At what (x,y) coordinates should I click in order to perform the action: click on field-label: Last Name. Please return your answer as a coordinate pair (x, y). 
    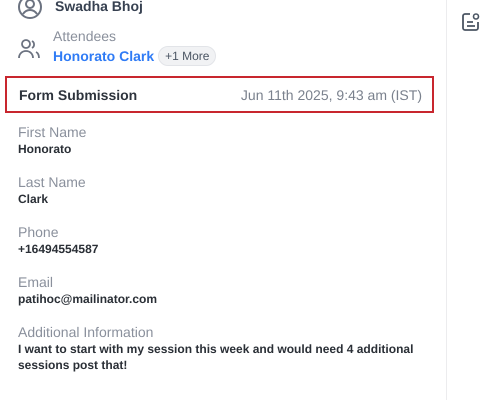
    Looking at the image, I should click on (52, 182).